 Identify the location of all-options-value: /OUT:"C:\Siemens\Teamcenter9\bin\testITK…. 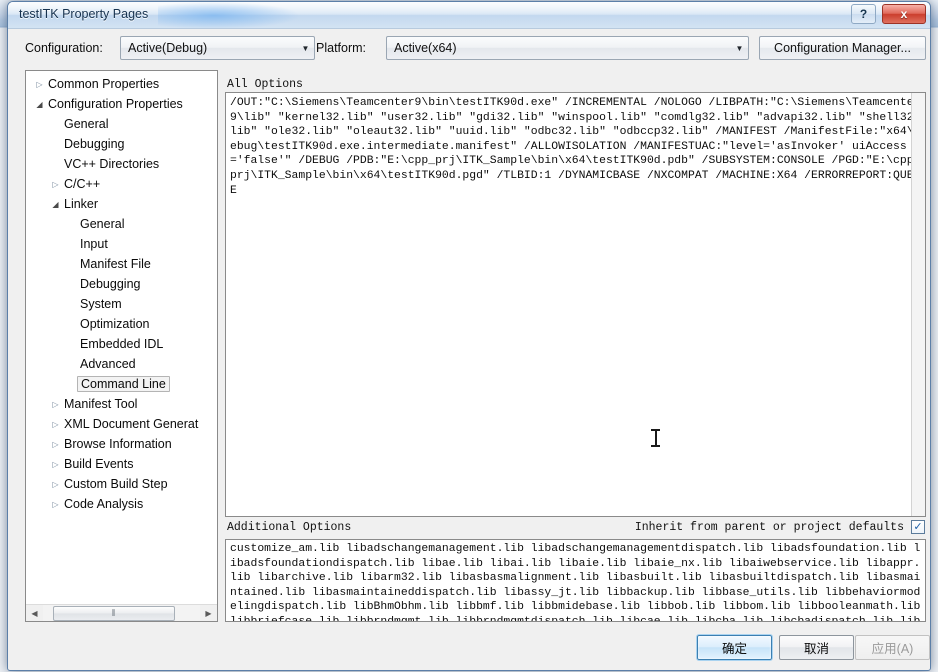
(575, 147).